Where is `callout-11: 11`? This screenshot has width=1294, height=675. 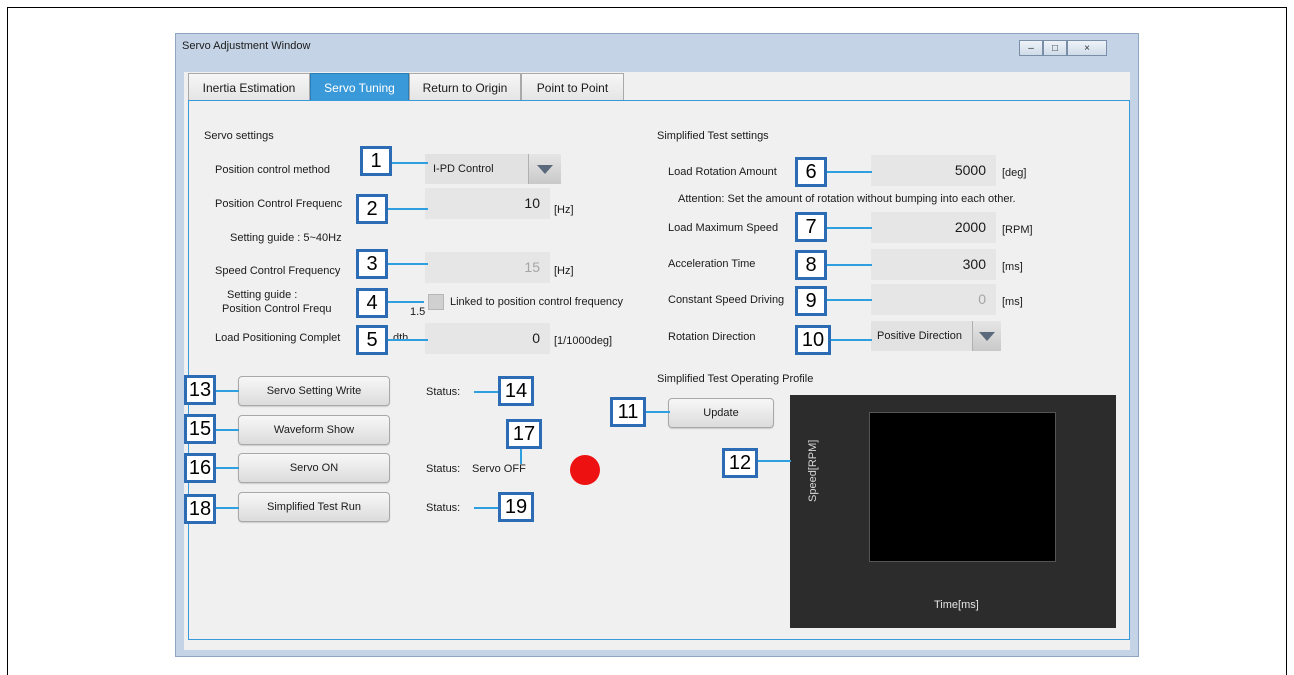
callout-11: 11 is located at coordinates (628, 412).